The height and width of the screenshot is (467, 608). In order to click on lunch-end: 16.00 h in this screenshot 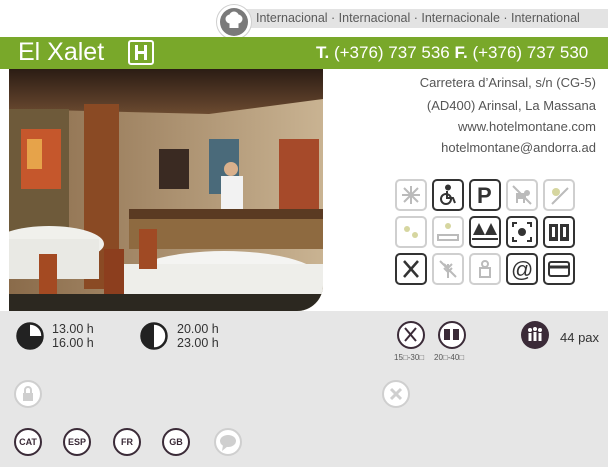, I will do `click(73, 343)`.